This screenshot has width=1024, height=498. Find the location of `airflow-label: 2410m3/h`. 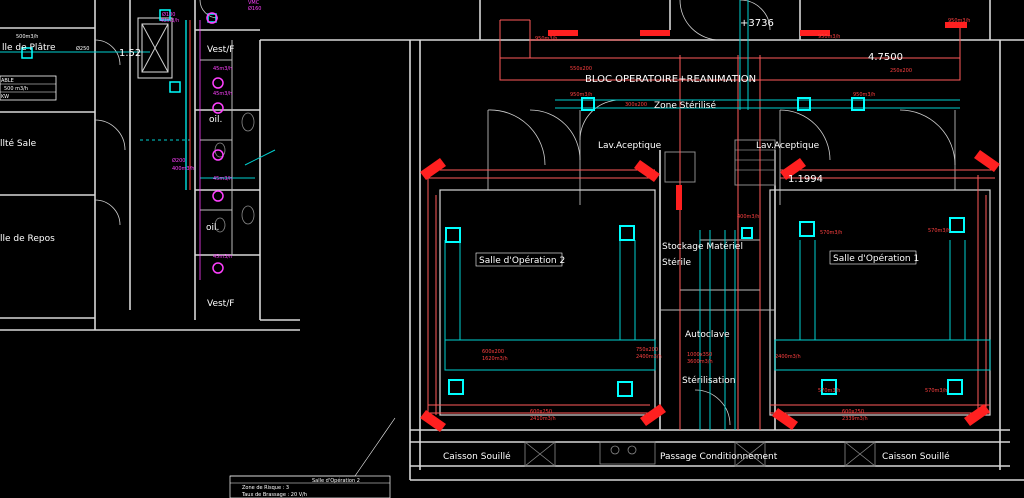

airflow-label: 2410m3/h is located at coordinates (543, 419).